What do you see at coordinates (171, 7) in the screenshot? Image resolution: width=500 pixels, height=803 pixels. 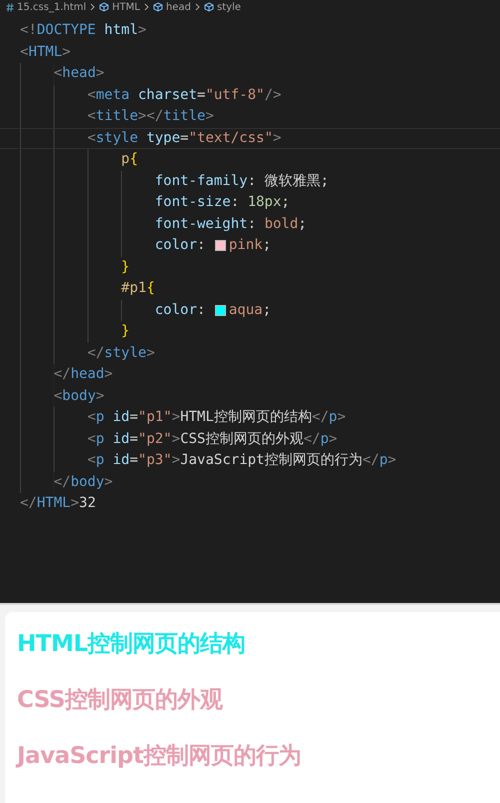 I see `breadcrumb-item: head` at bounding box center [171, 7].